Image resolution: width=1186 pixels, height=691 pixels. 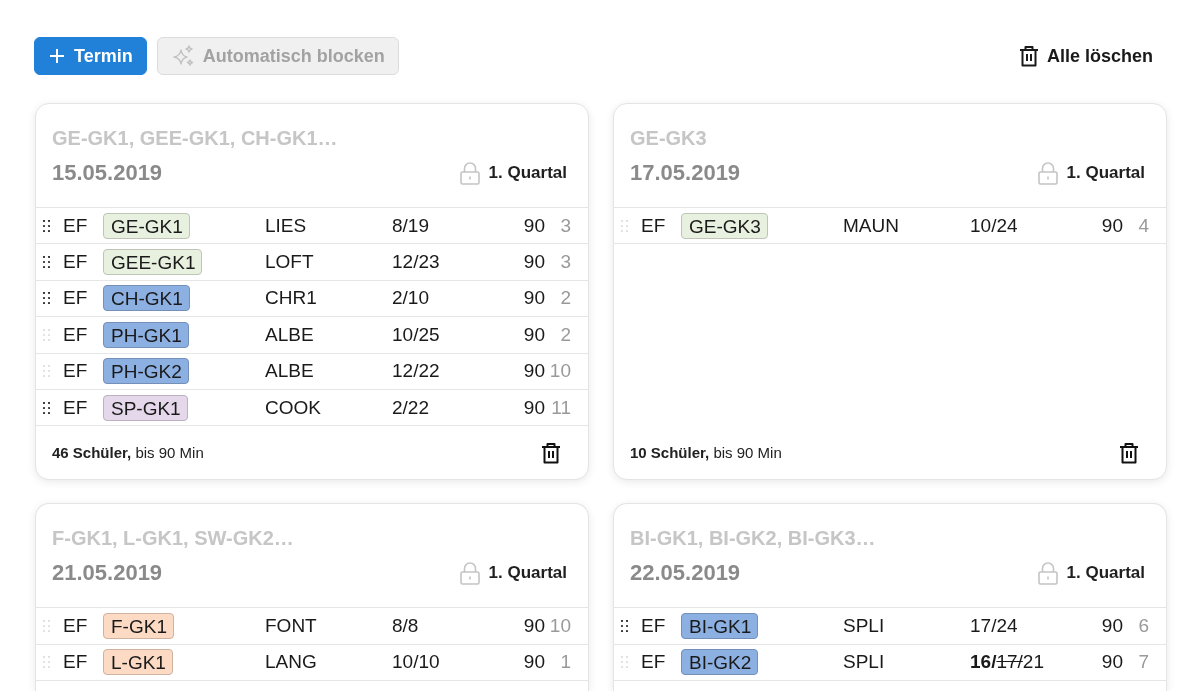 What do you see at coordinates (410, 407) in the screenshot?
I see `student-ratio: 2/22` at bounding box center [410, 407].